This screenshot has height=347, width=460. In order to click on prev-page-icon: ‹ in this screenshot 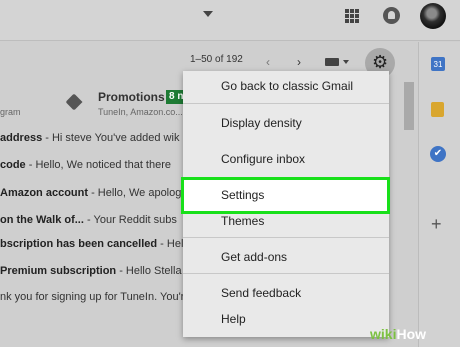, I will do `click(268, 62)`.